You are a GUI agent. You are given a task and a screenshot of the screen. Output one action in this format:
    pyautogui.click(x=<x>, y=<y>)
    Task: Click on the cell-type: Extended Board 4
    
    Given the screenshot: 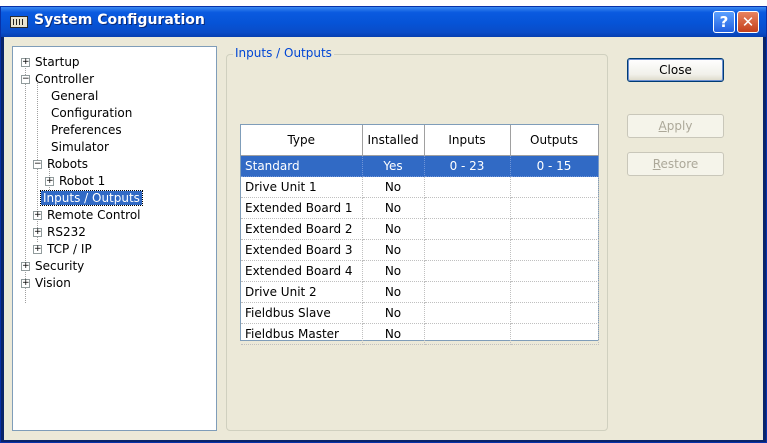 What is the action you would take?
    pyautogui.click(x=302, y=271)
    